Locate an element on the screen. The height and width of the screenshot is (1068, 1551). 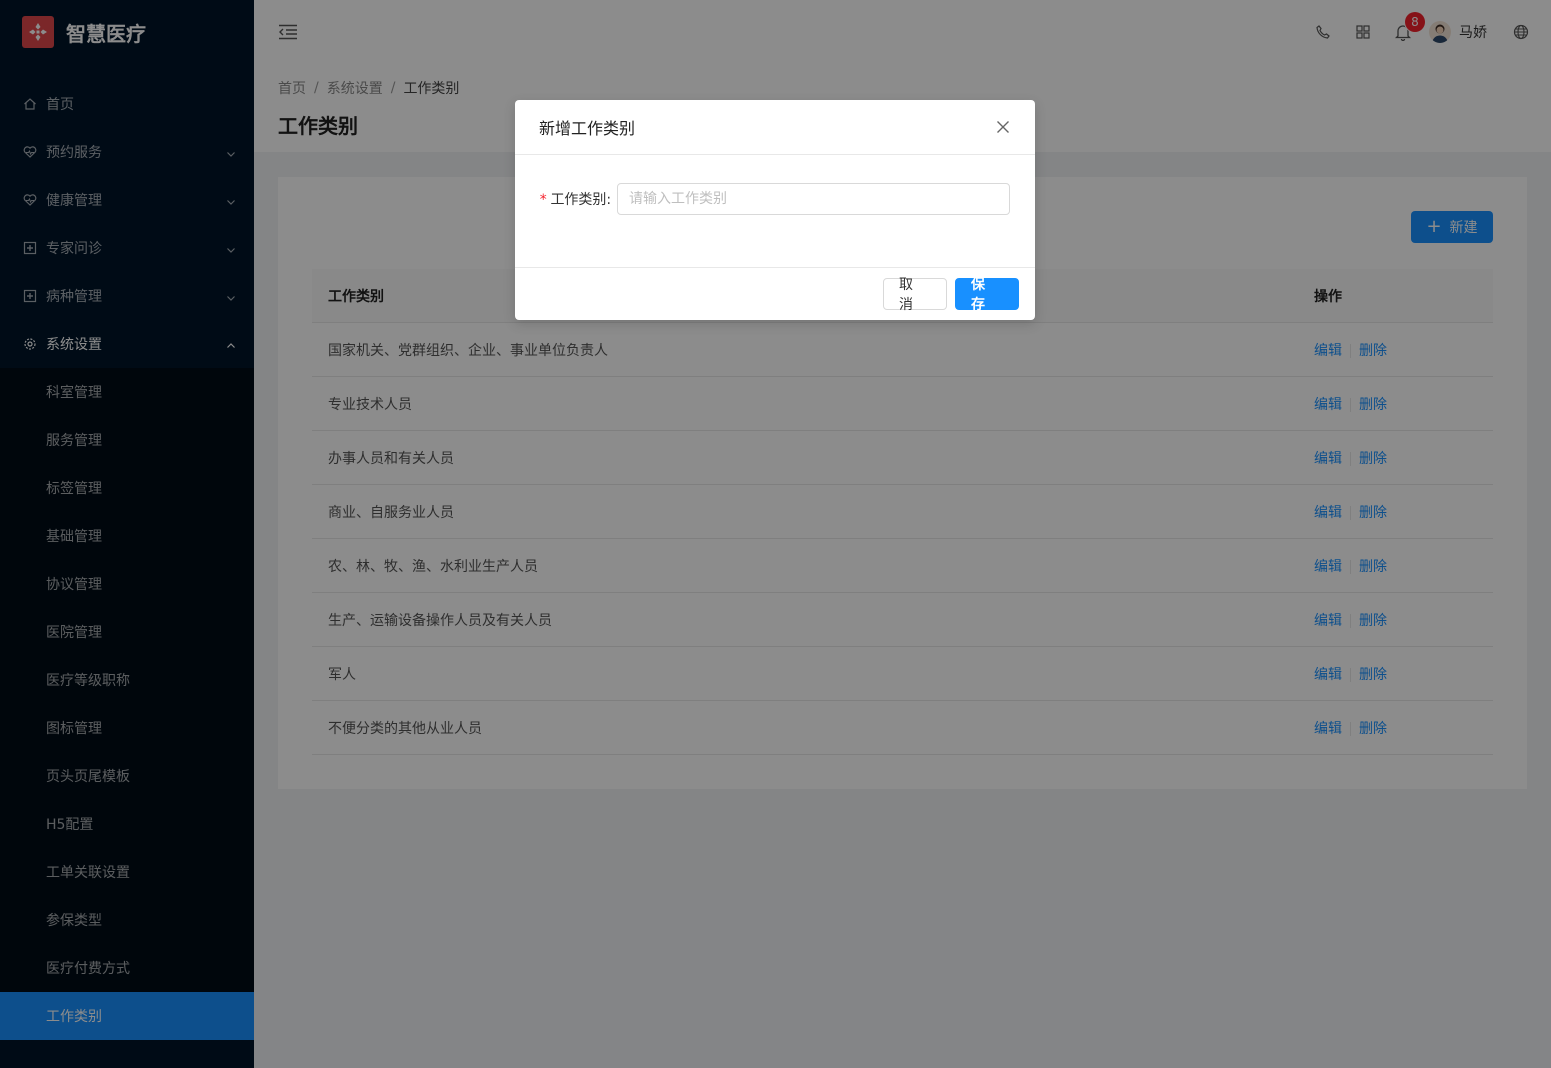
form-item-work-category: * 工作类别: is located at coordinates (775, 199).